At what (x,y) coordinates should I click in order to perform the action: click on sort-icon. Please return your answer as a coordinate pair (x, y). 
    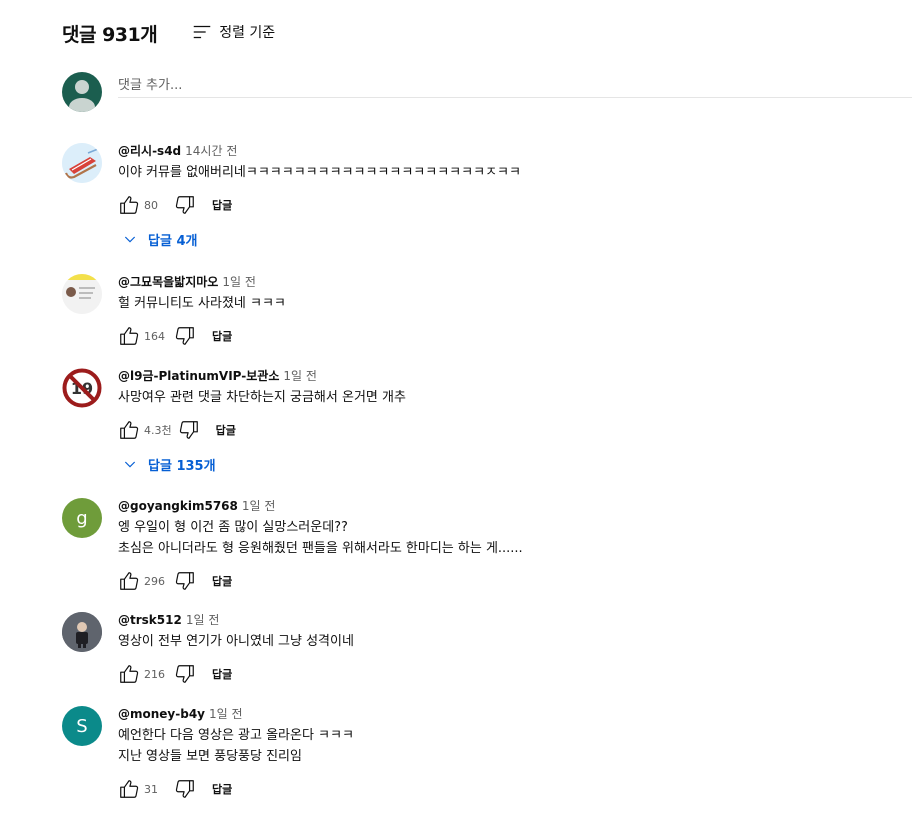
    Looking at the image, I should click on (202, 31).